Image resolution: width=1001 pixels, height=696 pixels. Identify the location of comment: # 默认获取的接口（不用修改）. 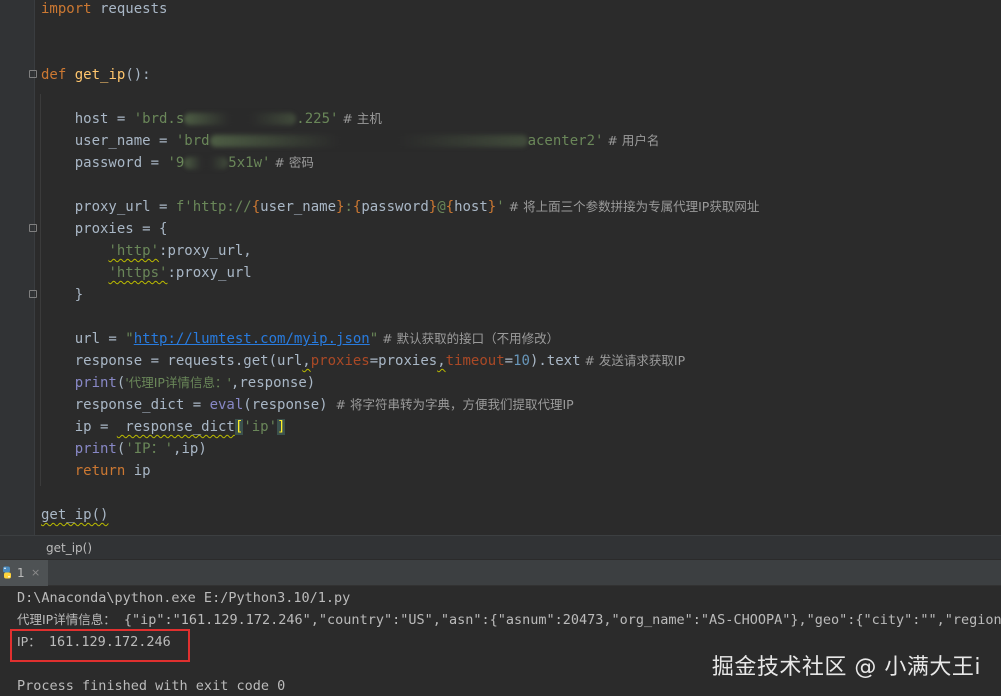
(469, 338).